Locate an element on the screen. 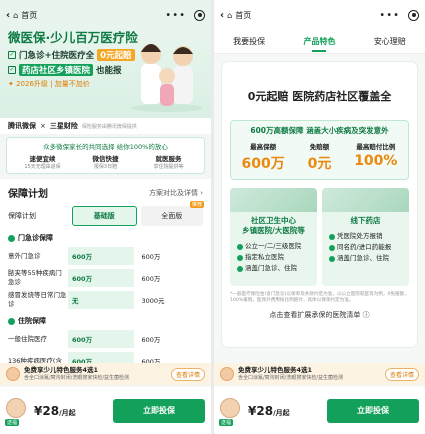 This screenshot has height=434, width=425. brand-row: 腾讯微保 × 三星财险 保险服务由腾讯微保提供 is located at coordinates (105, 126).